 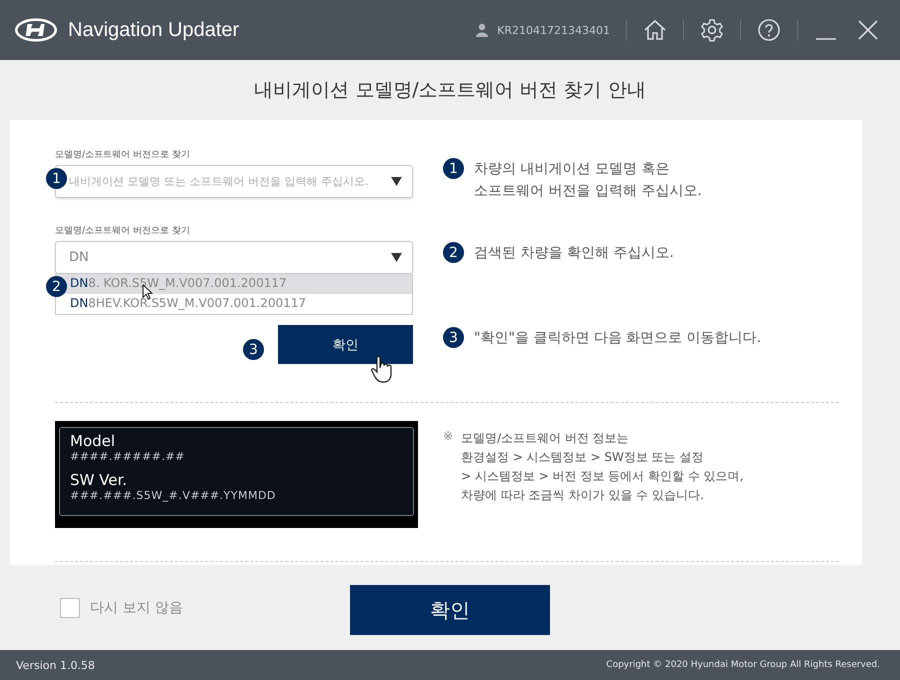 I want to click on version-label: SW Ver., so click(x=99, y=479).